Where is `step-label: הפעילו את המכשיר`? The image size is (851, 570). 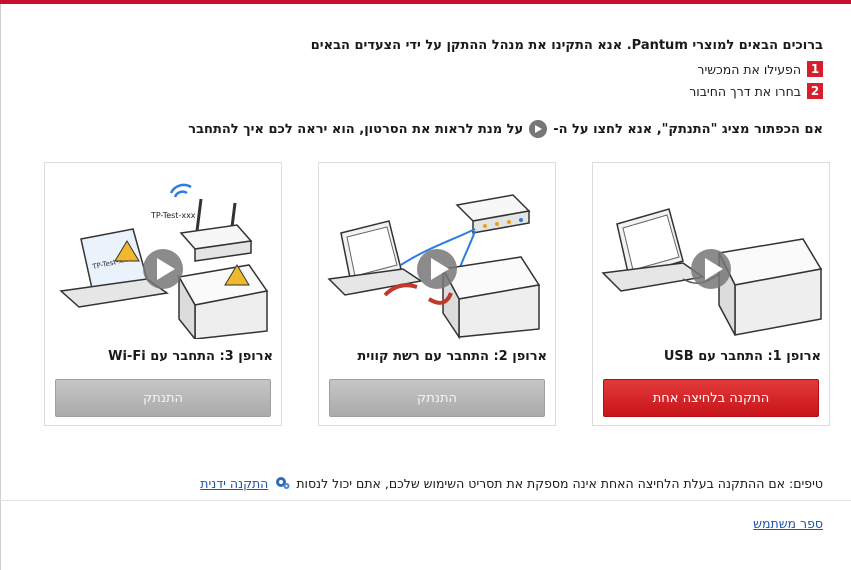
step-label: הפעילו את המכשיר is located at coordinates (749, 69).